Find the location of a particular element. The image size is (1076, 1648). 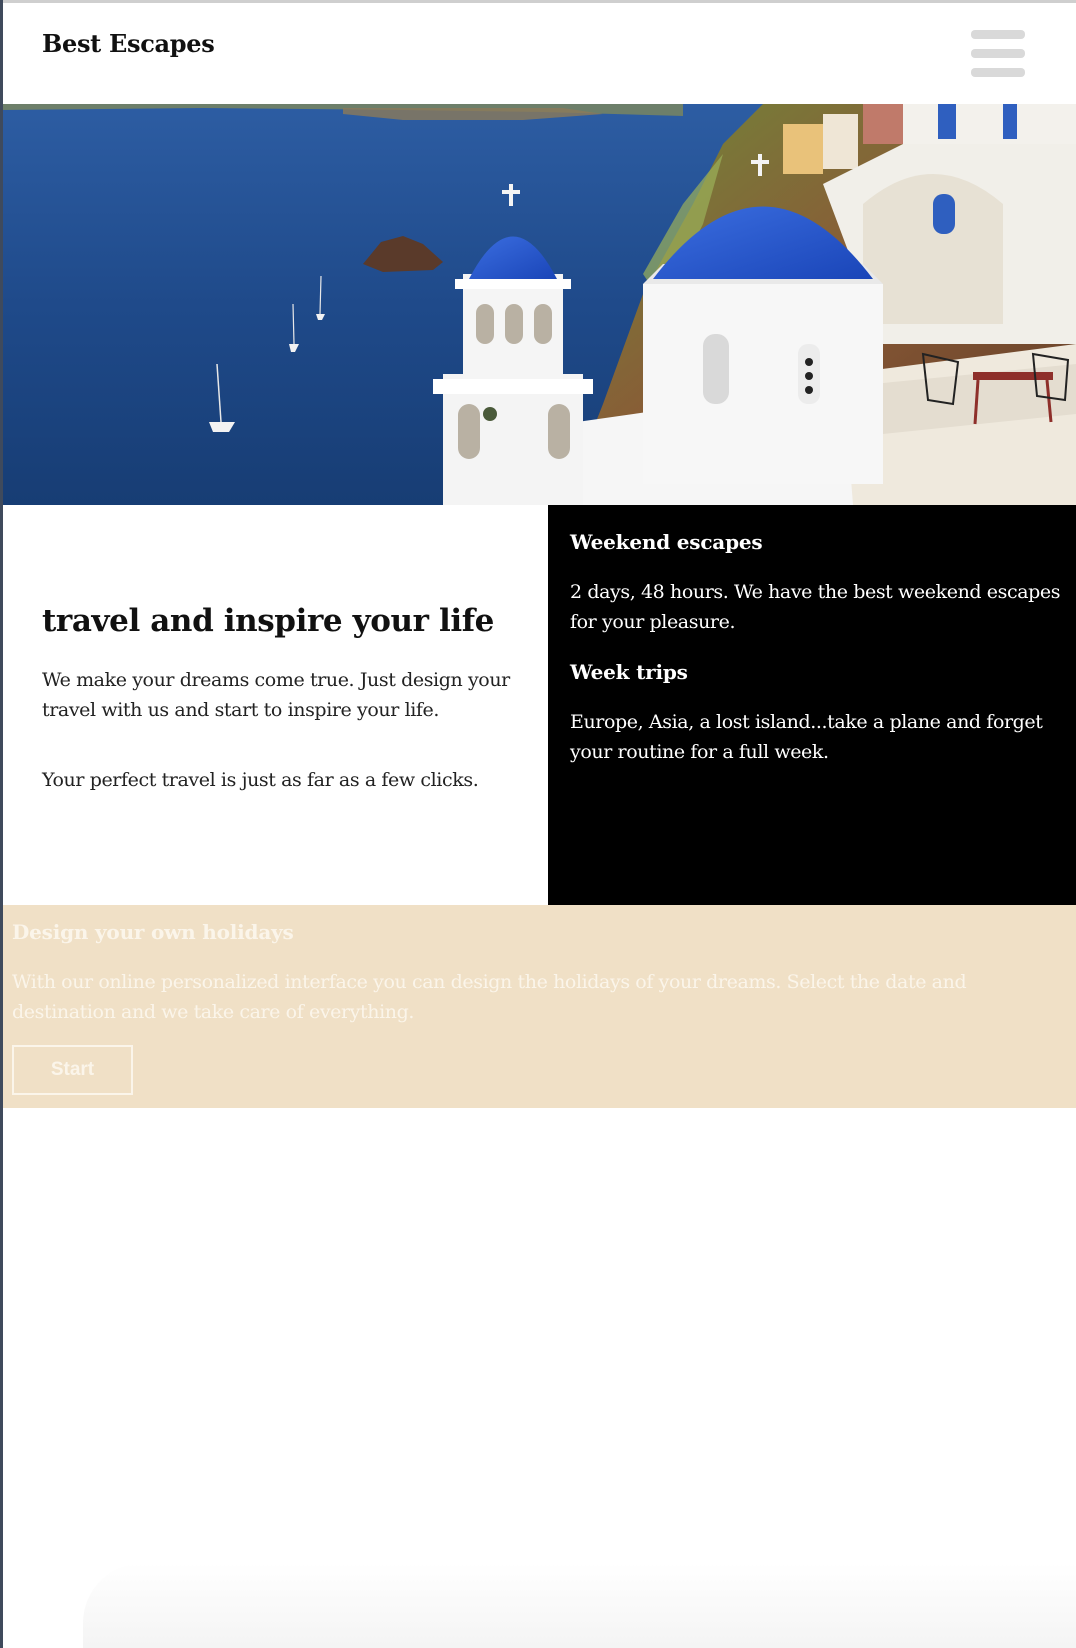

intro-title: travel and inspire your life is located at coordinates (268, 621).